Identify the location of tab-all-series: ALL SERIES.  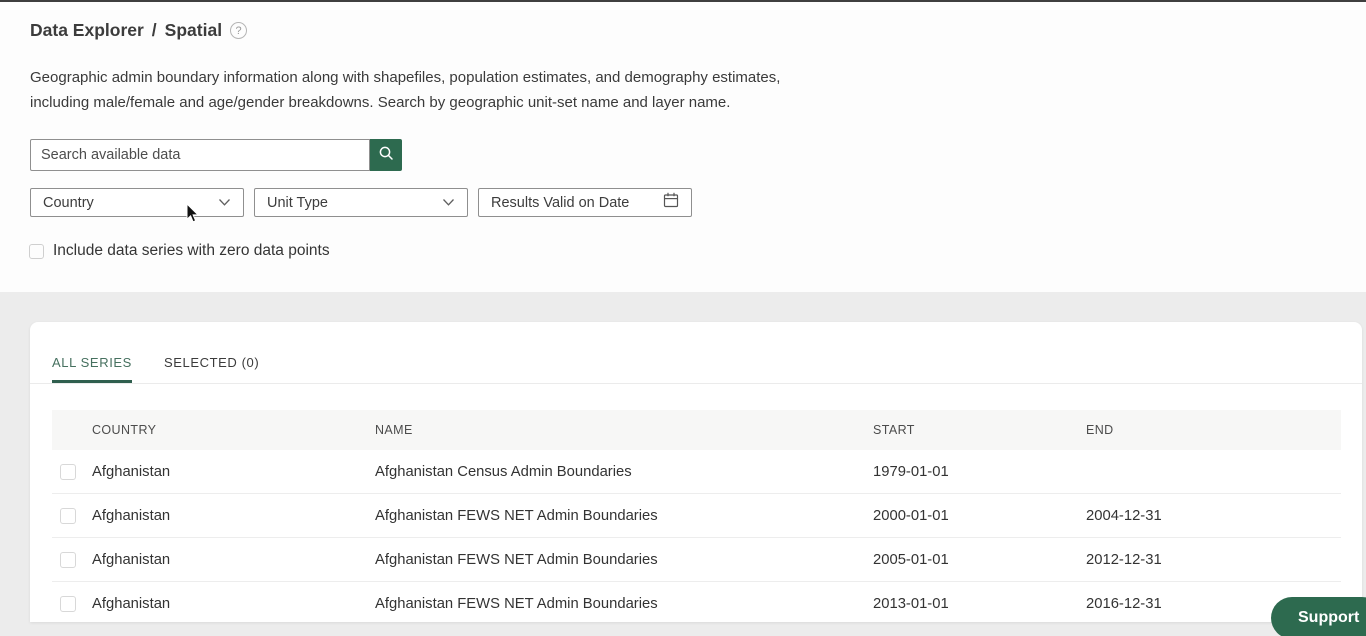
(92, 369).